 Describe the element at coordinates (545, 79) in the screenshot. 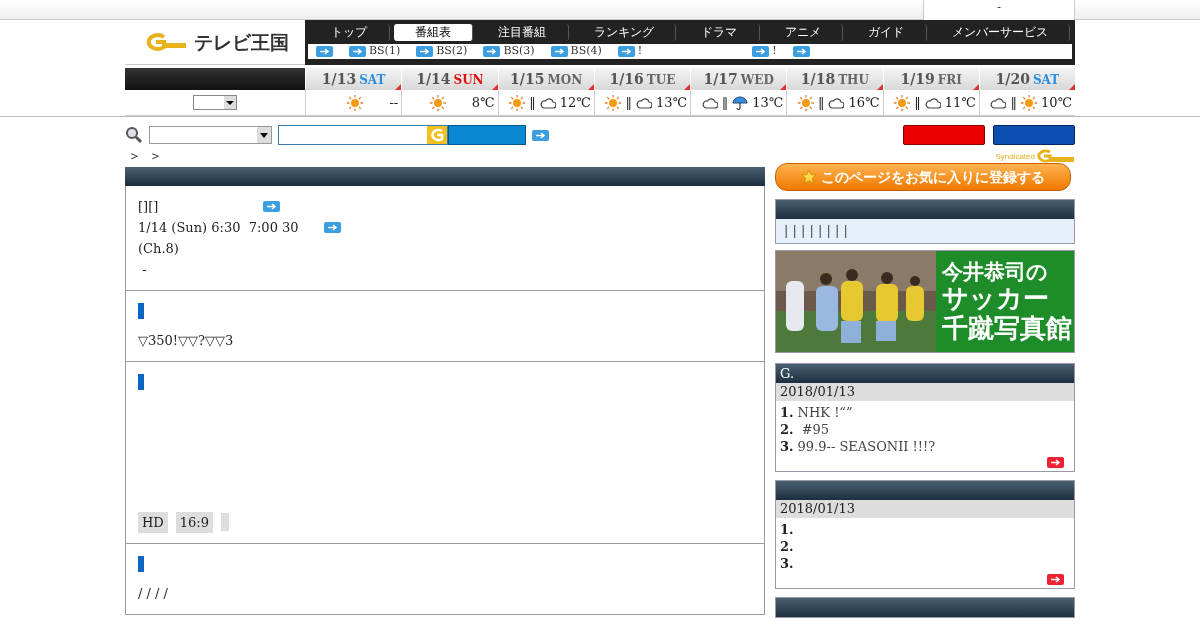

I see `date-tab: 1/15 MON` at that location.